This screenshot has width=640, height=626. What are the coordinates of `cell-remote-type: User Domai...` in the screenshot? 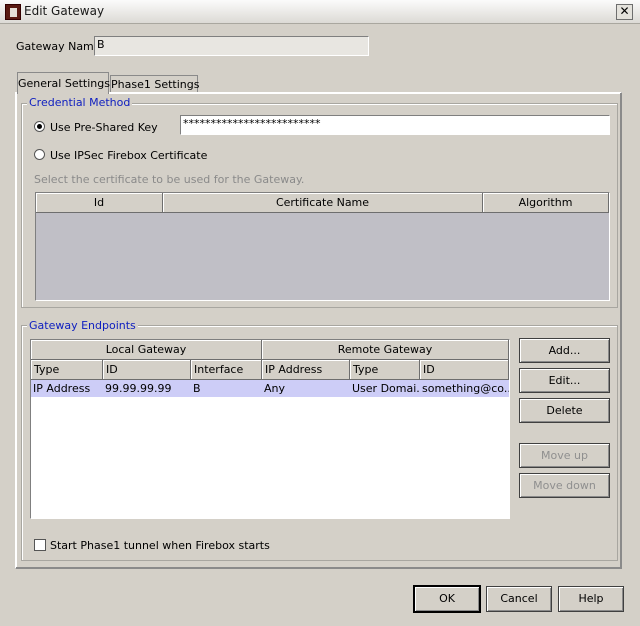 It's located at (386, 388).